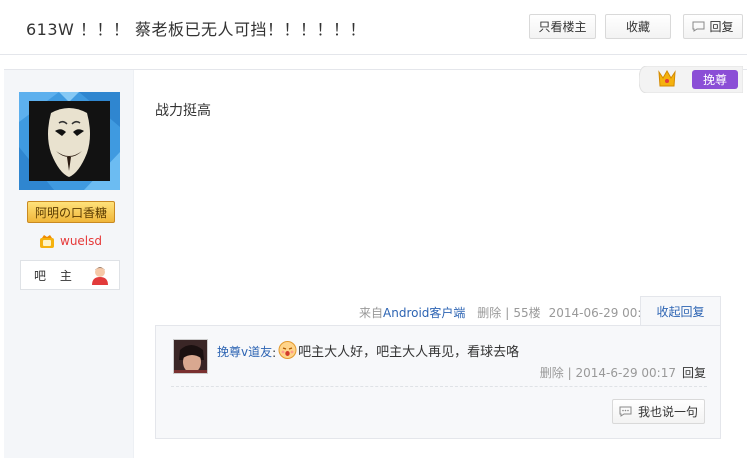  I want to click on thread-header: 613W ！！！ 蔡老板已无人可挡！！！！！！ 只看楼主 收藏 回复, so click(373, 27).